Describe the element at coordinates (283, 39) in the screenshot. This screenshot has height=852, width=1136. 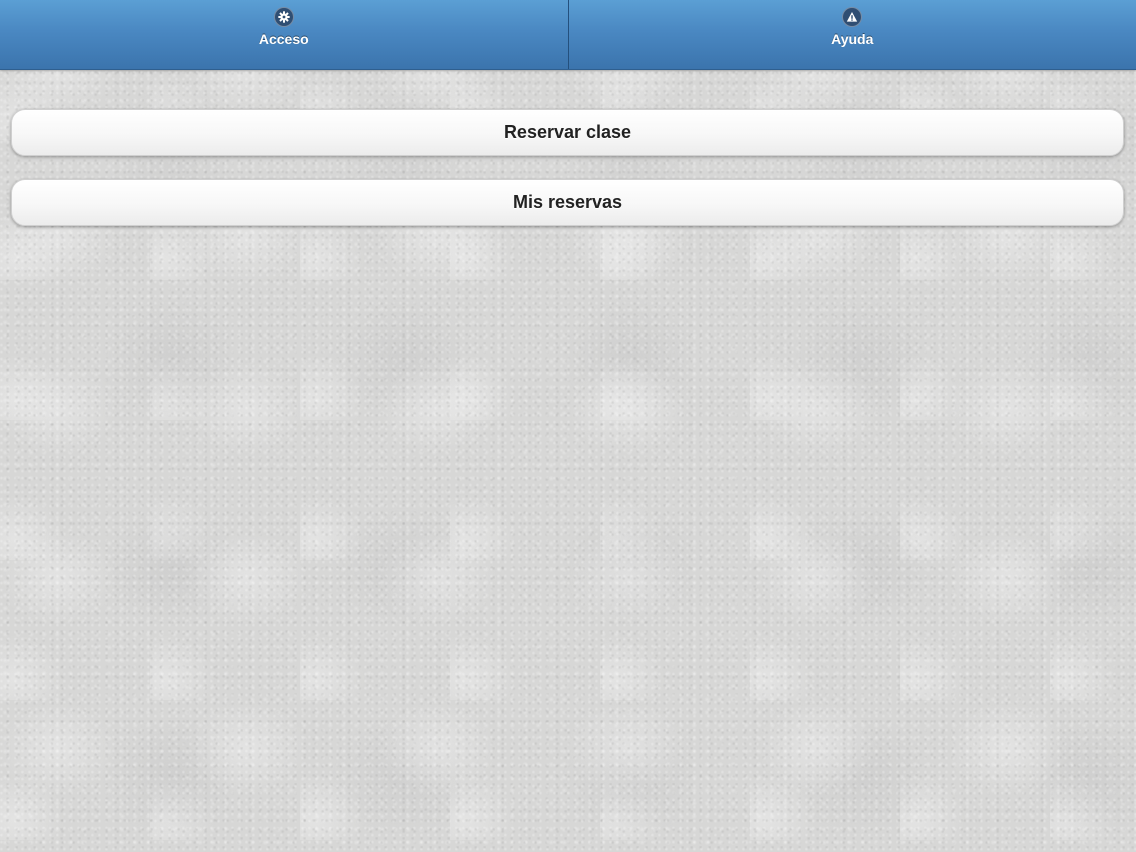
I see `tab-acceso-label: Acceso` at that location.